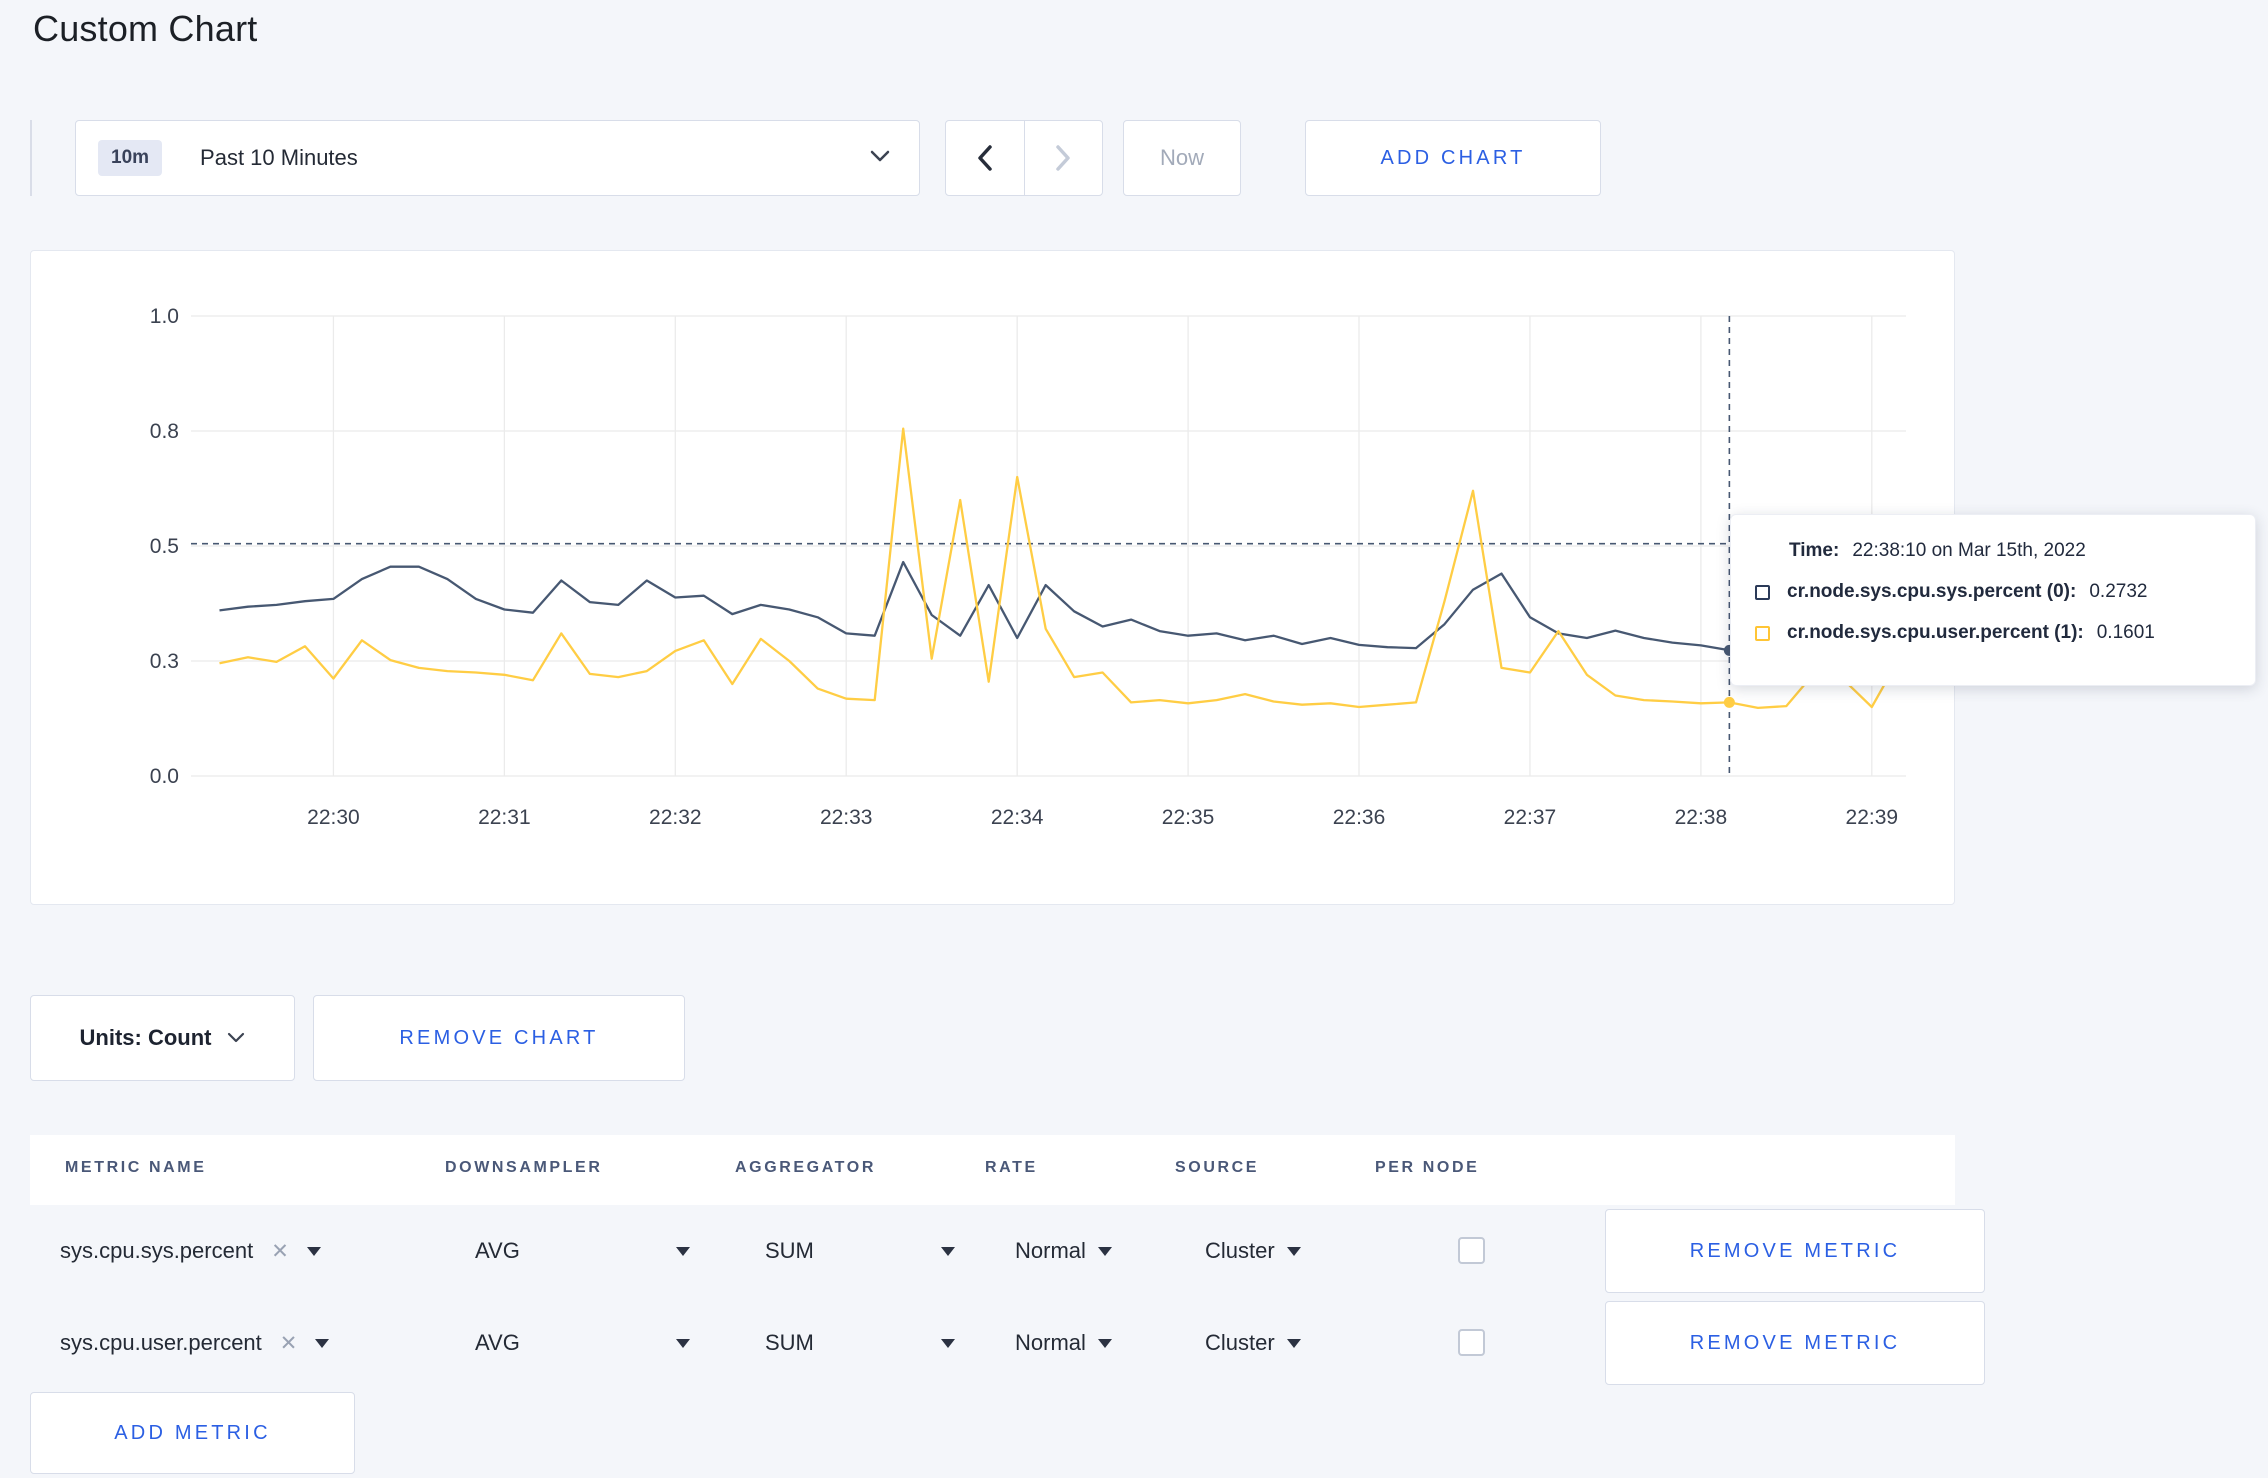  What do you see at coordinates (164, 316) in the screenshot?
I see `svg-text: 1.0` at bounding box center [164, 316].